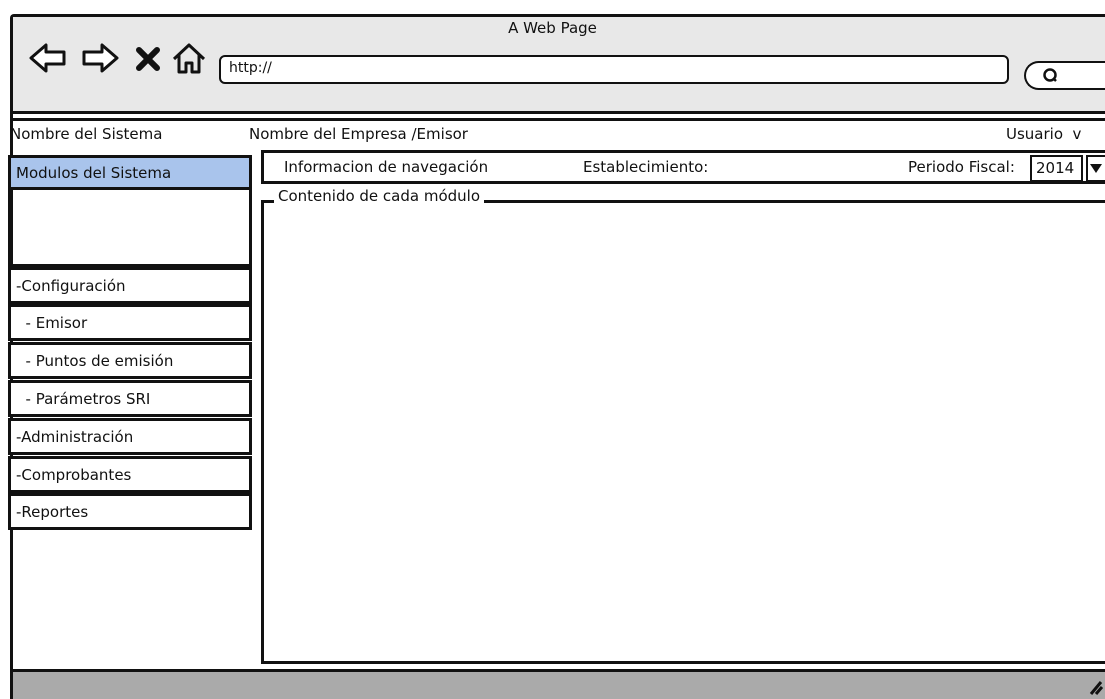  I want to click on sidebar-item-parametros-sri: - Parámetros SRI, so click(130, 398).